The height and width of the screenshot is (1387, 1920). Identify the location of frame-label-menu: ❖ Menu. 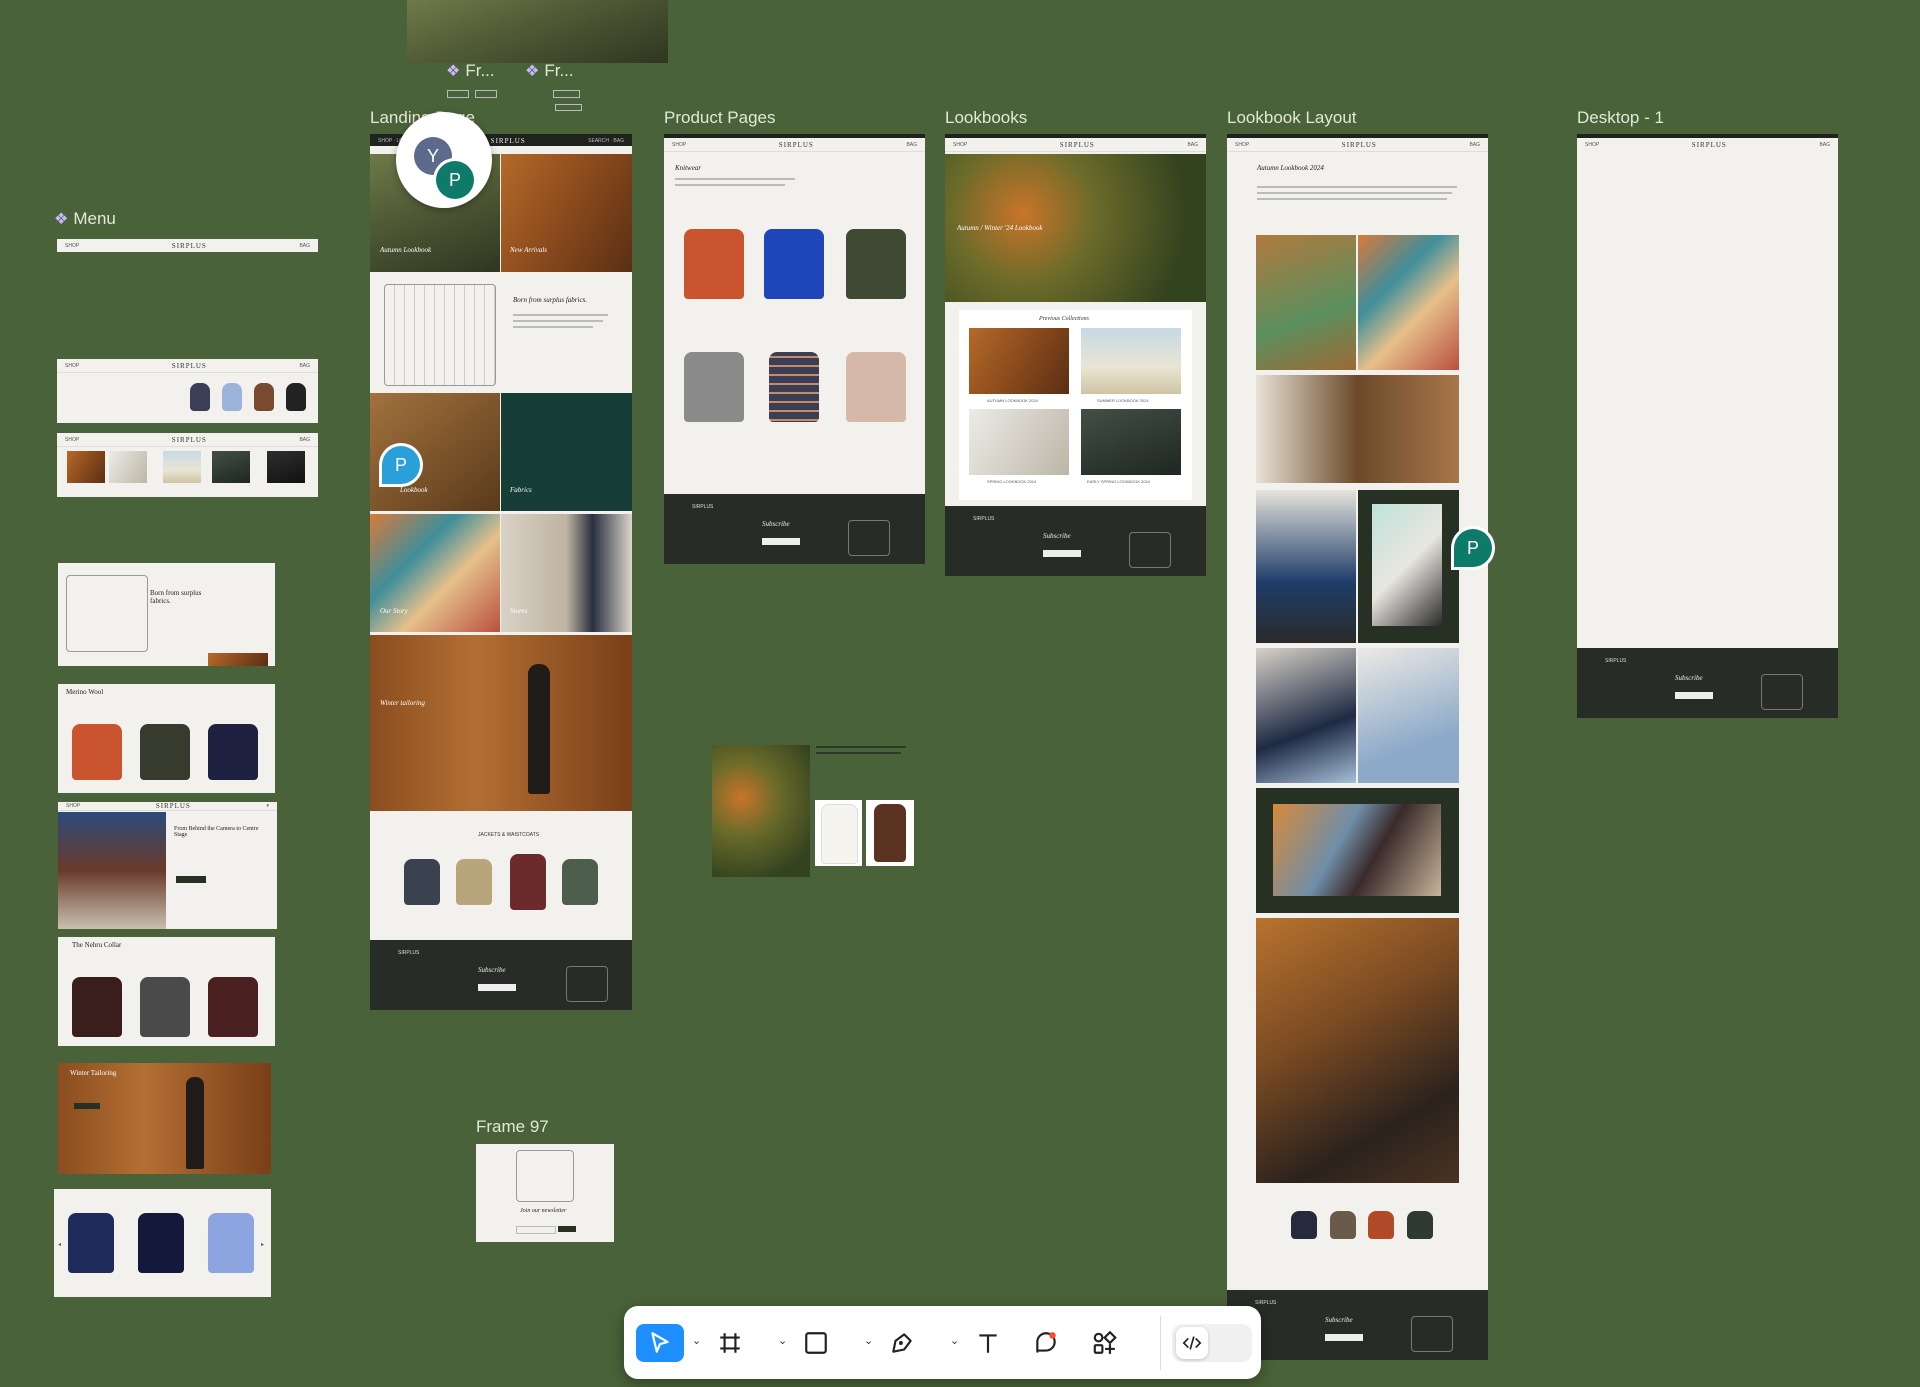
(85, 219).